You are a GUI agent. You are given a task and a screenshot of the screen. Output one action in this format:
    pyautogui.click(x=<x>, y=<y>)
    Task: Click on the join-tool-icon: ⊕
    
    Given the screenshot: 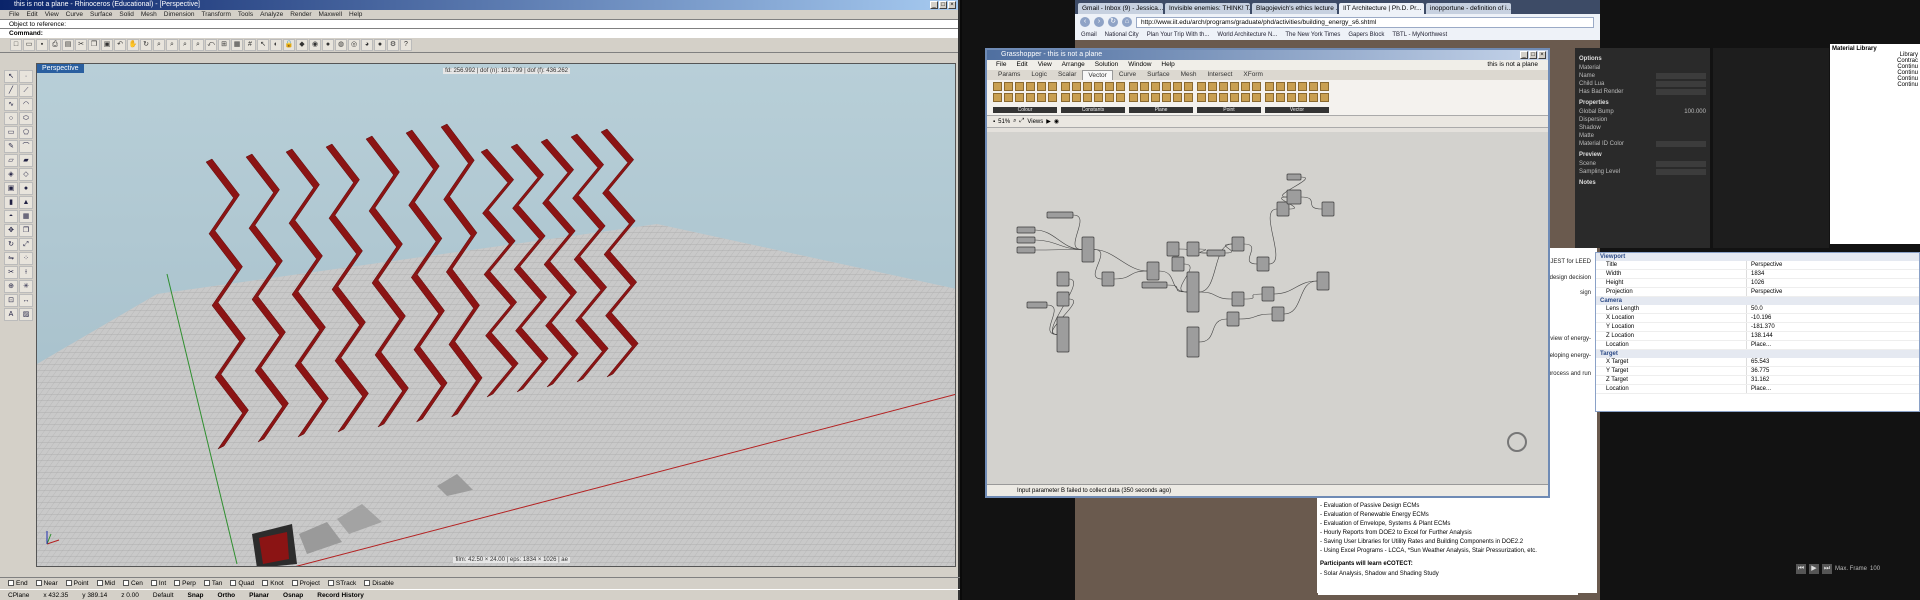 What is the action you would take?
    pyautogui.click(x=11, y=286)
    